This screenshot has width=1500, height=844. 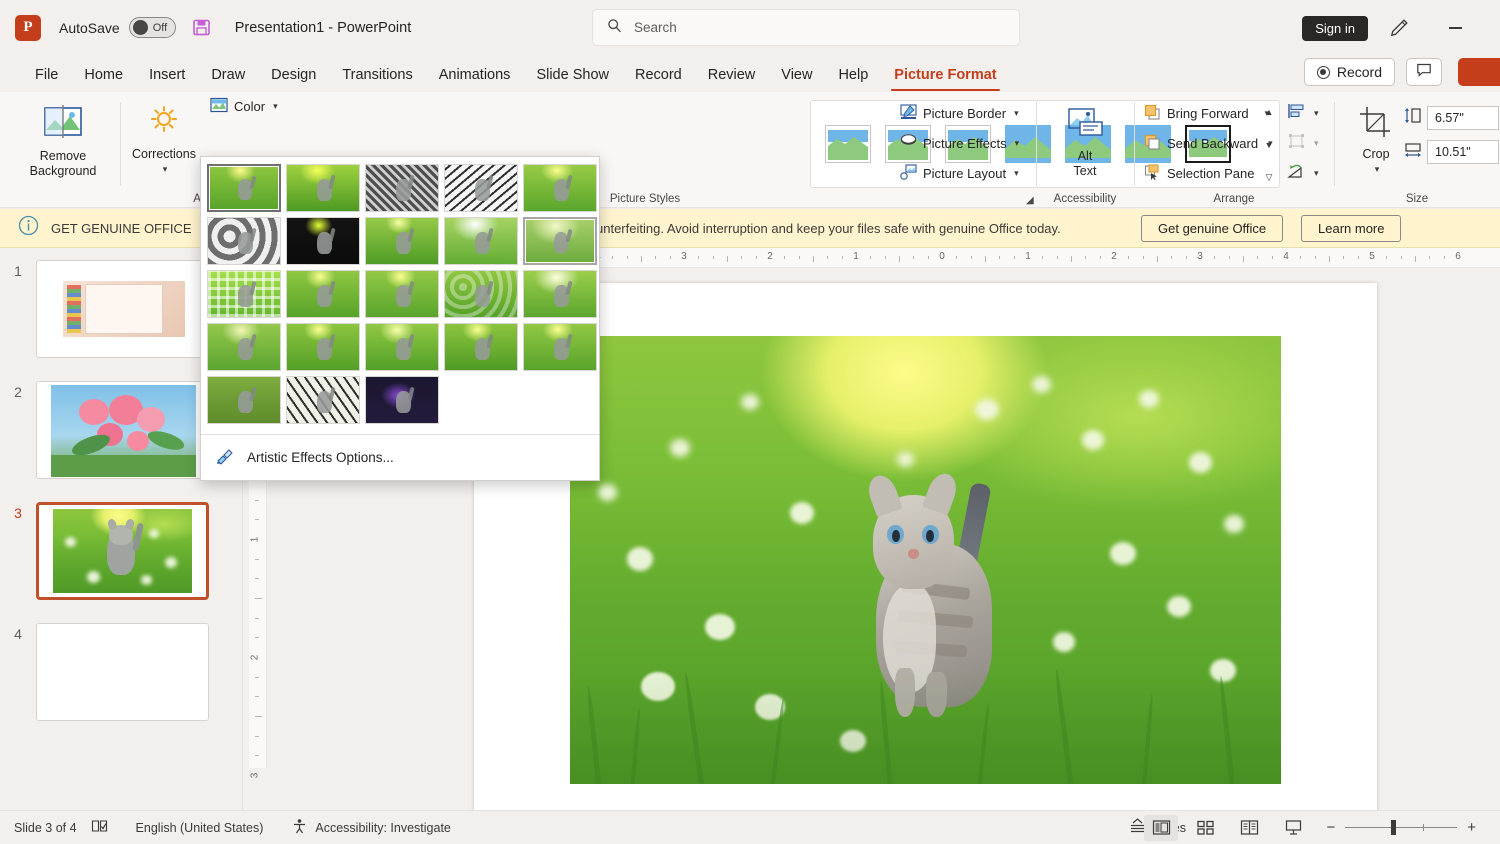 I want to click on share-button, so click(x=1479, y=72).